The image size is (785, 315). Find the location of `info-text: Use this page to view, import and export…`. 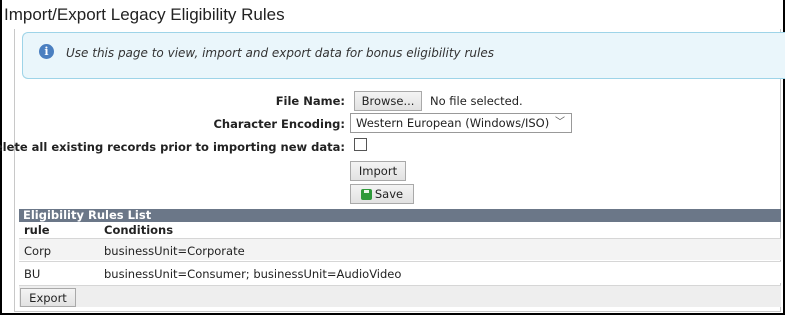

info-text: Use this page to view, import and export… is located at coordinates (280, 53).